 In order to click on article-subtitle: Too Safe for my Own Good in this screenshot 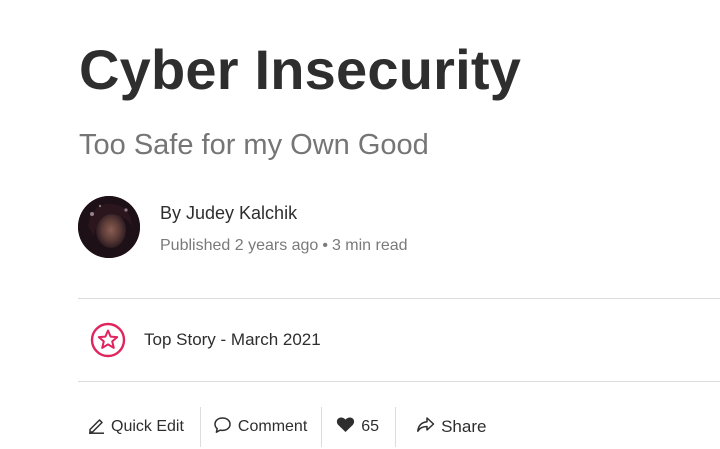, I will do `click(254, 145)`.